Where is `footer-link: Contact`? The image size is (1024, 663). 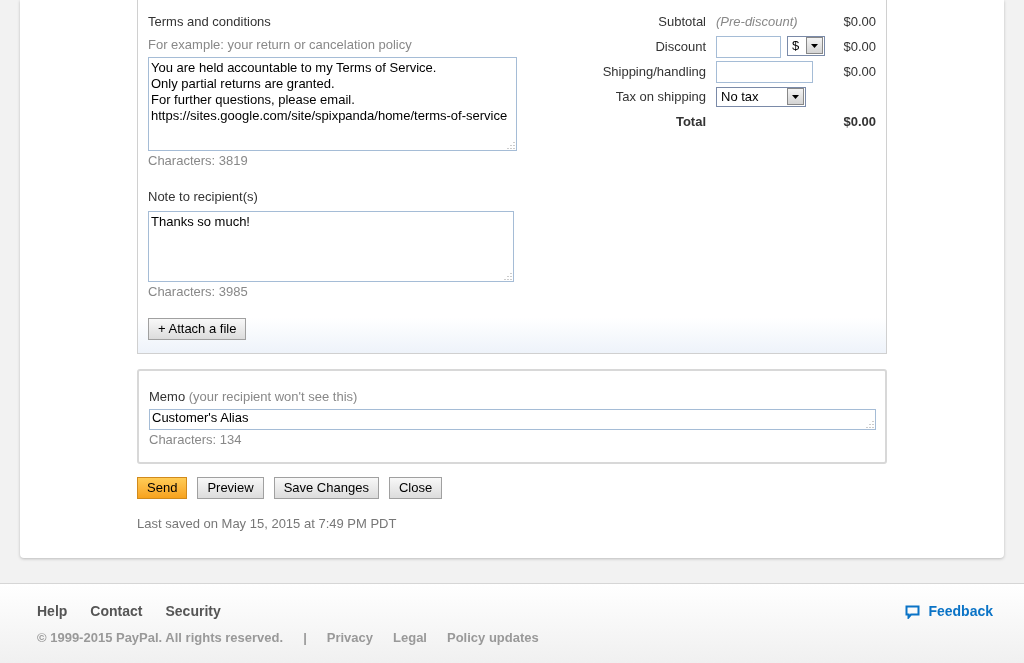
footer-link: Contact is located at coordinates (116, 611).